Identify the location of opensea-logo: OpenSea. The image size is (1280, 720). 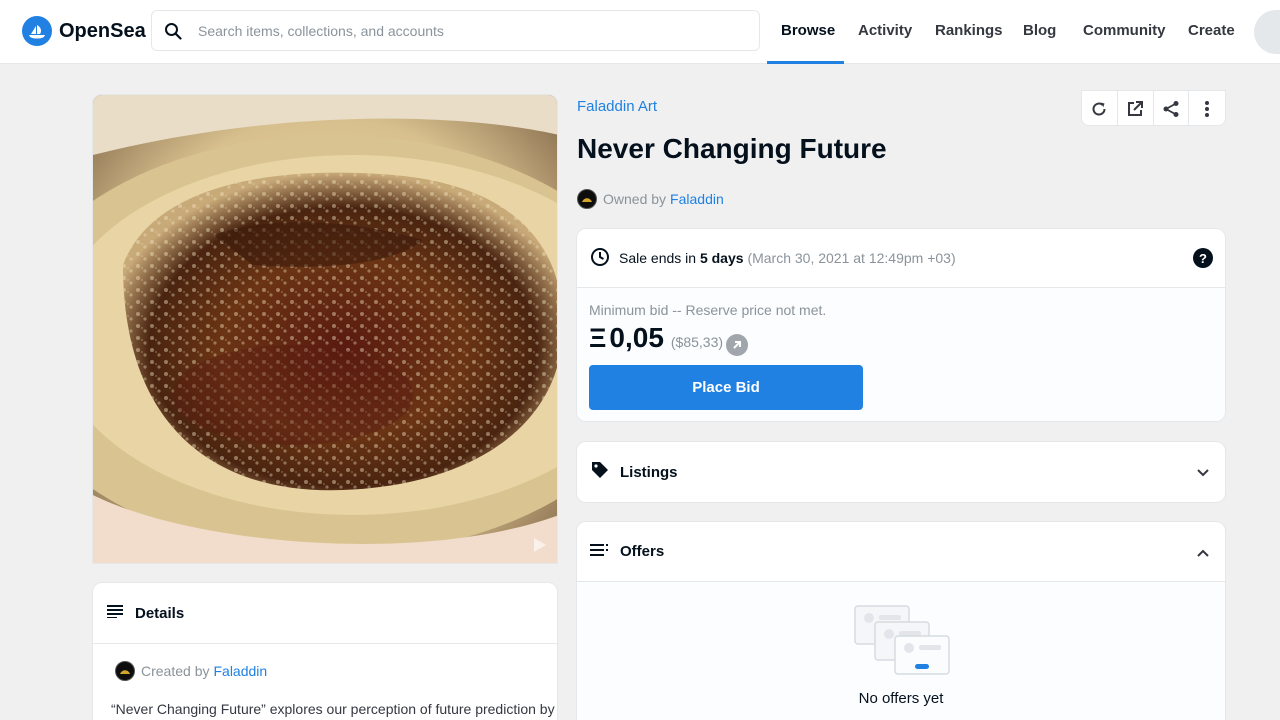
(84, 31).